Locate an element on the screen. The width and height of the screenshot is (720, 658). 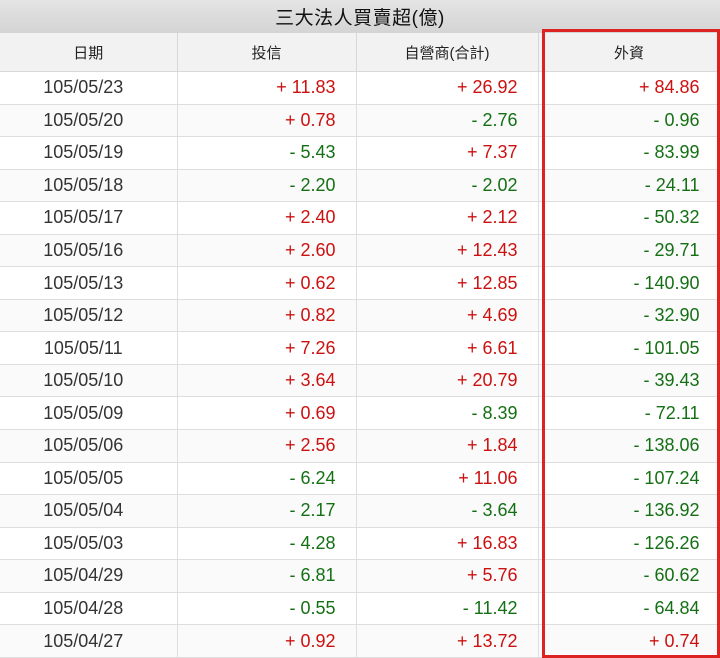
cell-investment-trust: + 2.60 is located at coordinates (267, 251).